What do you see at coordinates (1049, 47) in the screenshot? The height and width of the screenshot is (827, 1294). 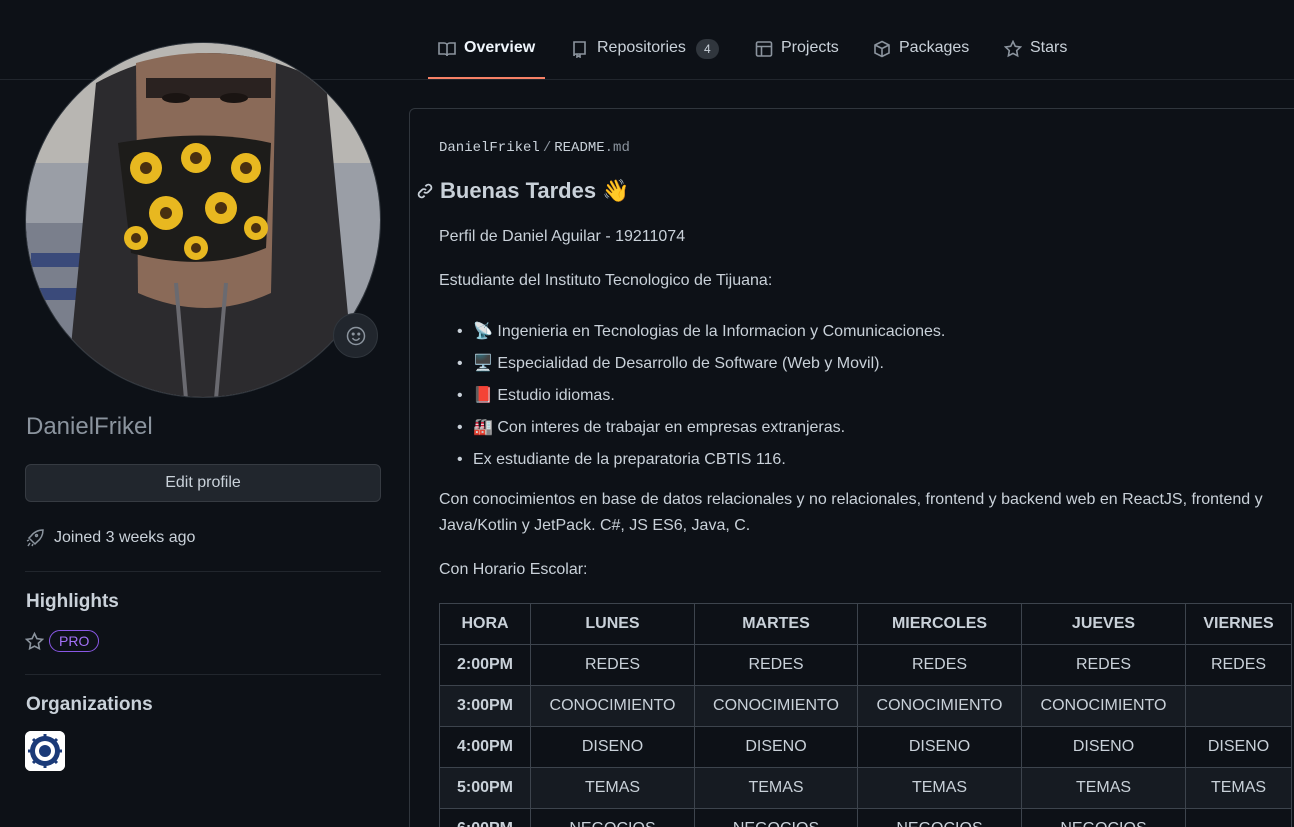 I see `tab-label: Stars` at bounding box center [1049, 47].